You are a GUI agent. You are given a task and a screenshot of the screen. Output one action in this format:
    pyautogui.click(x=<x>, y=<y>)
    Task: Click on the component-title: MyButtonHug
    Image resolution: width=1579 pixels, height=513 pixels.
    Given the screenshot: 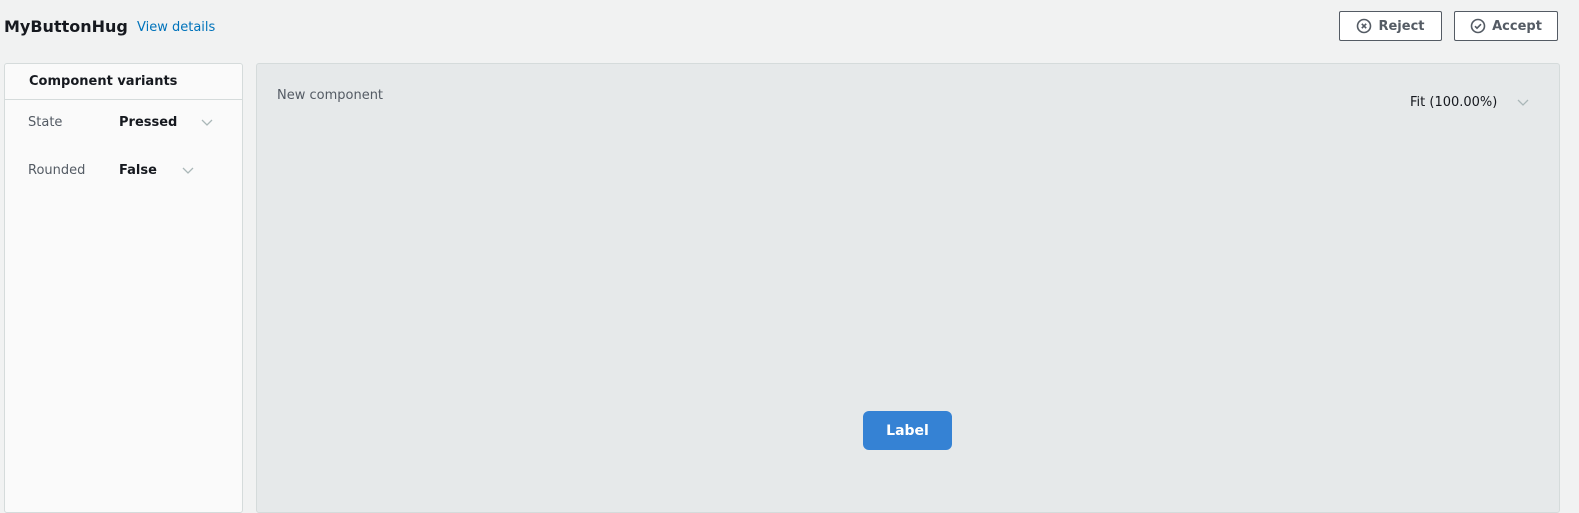 What is the action you would take?
    pyautogui.click(x=66, y=26)
    